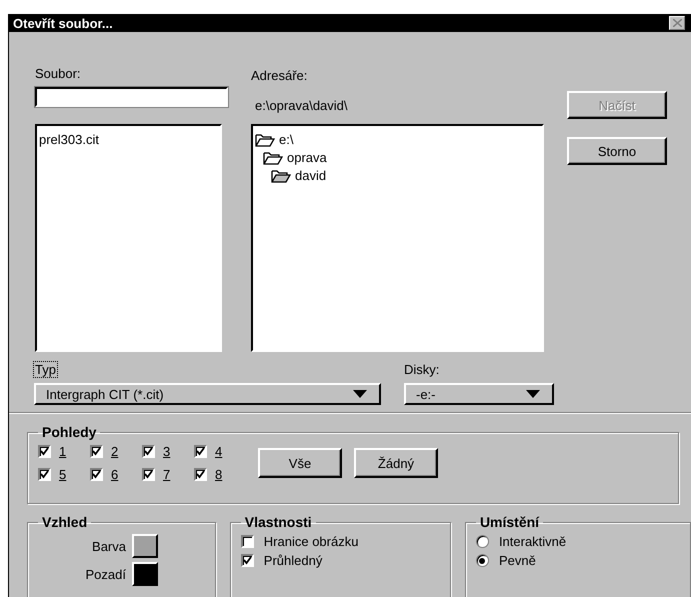  Describe the element at coordinates (509, 522) in the screenshot. I see `group-title: Umístění` at that location.